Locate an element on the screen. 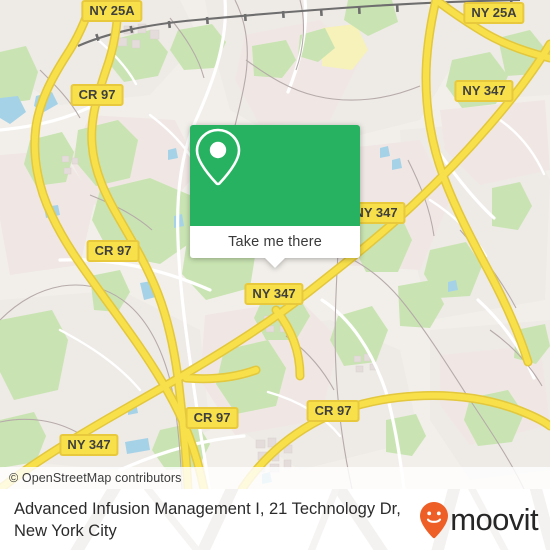 Image resolution: width=550 pixels, height=550 pixels. map-attribution-bar: © OpenStreetMap contributors is located at coordinates (275, 478).